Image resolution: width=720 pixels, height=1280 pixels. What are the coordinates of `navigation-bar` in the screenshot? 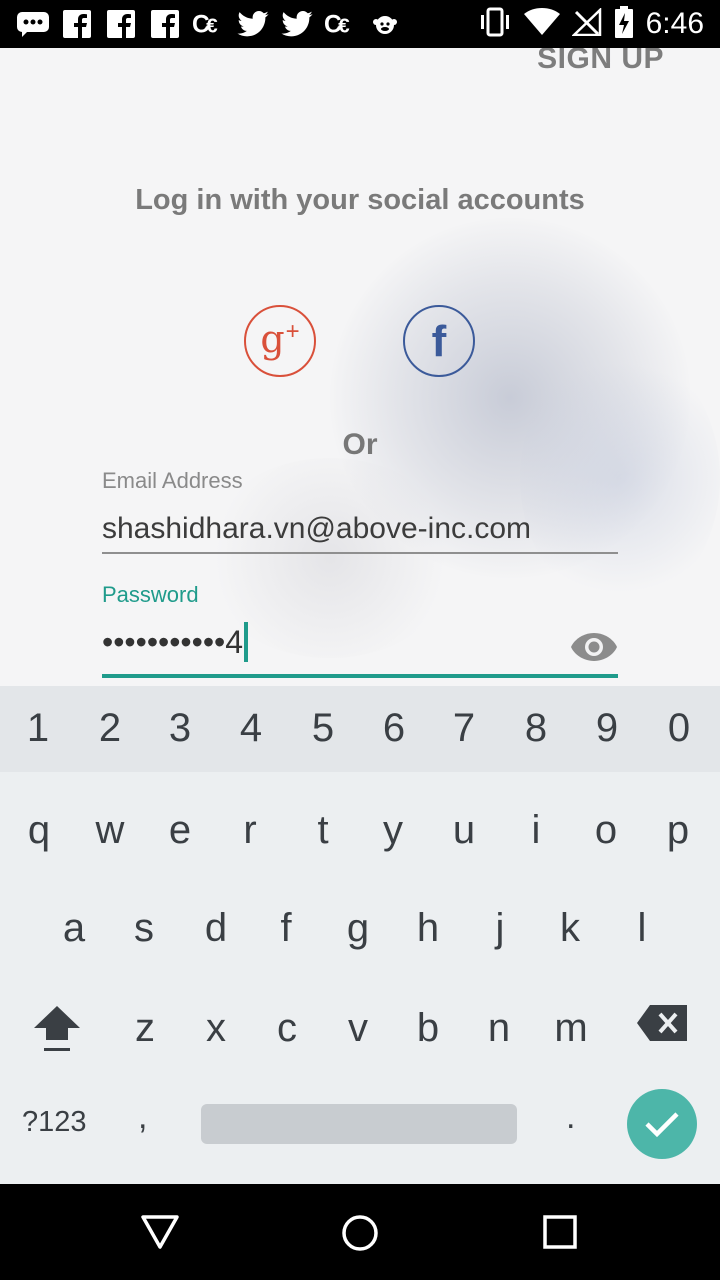 It's located at (360, 1232).